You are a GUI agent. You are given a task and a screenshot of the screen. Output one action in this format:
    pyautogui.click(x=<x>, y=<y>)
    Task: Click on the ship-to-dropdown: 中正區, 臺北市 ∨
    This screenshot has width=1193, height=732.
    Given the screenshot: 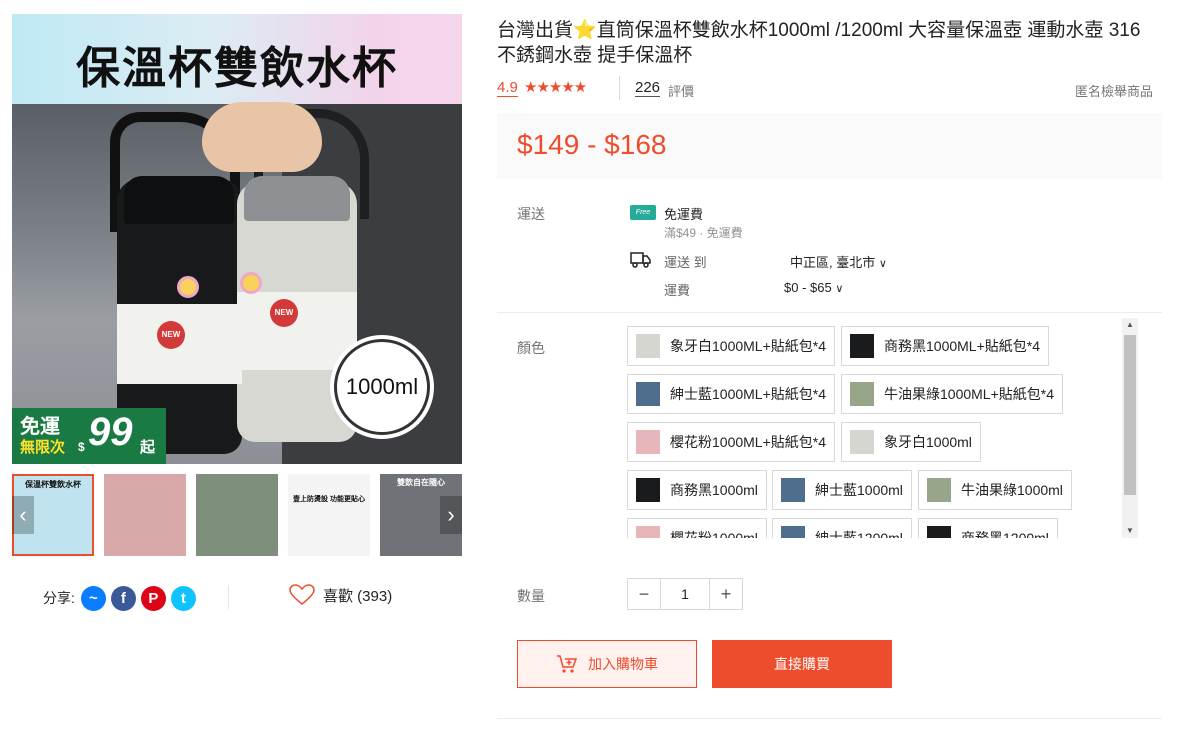 What is the action you would take?
    pyautogui.click(x=838, y=261)
    